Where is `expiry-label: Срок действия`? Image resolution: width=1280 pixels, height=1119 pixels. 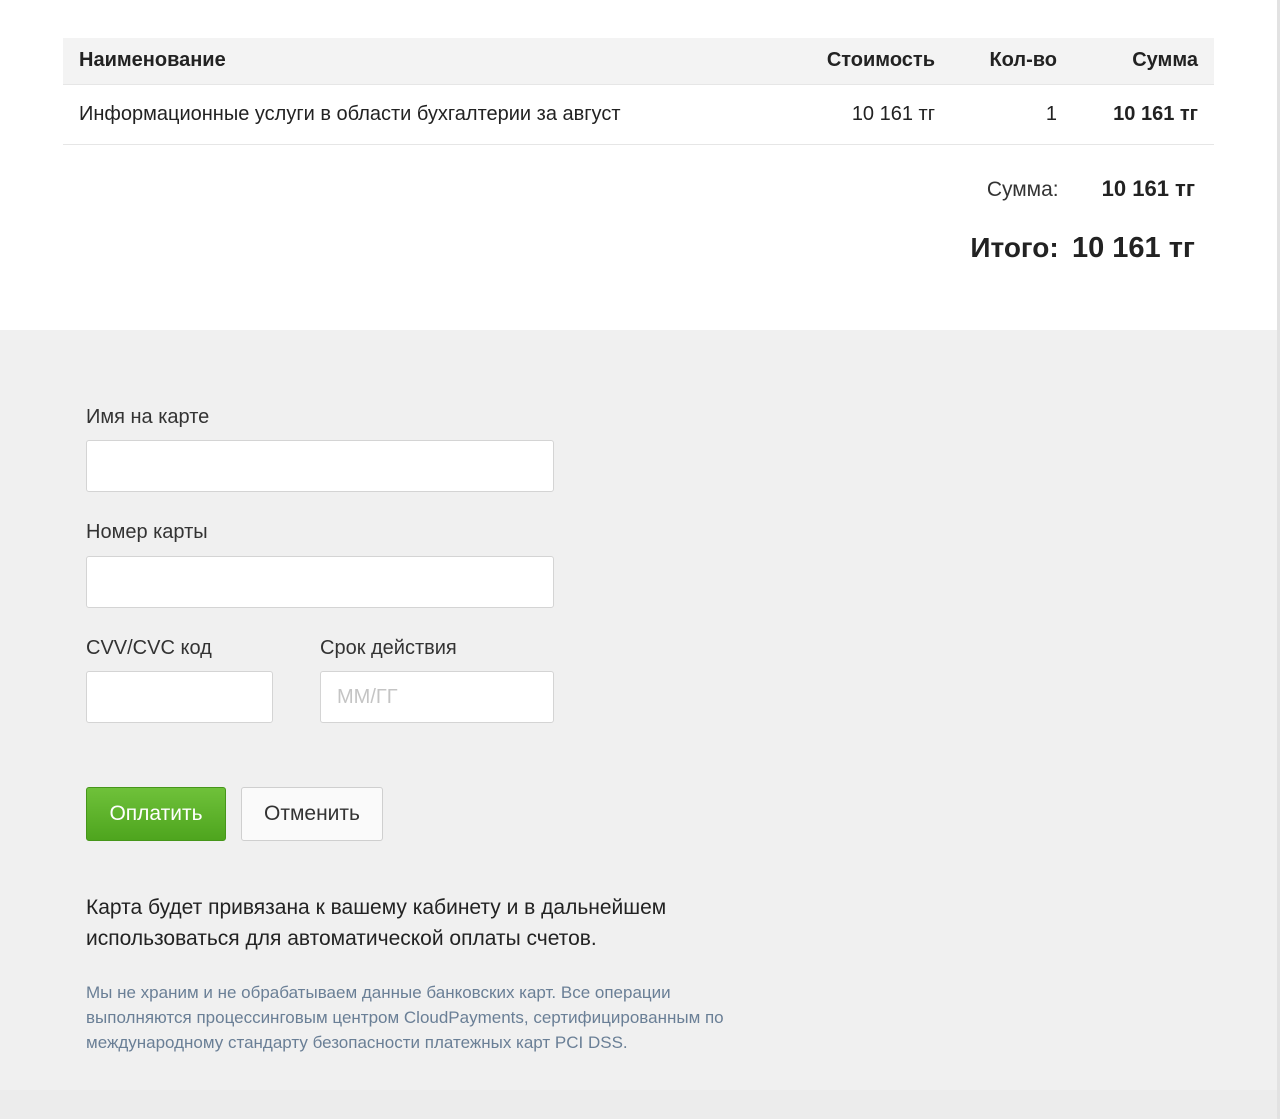 expiry-label: Срок действия is located at coordinates (388, 648).